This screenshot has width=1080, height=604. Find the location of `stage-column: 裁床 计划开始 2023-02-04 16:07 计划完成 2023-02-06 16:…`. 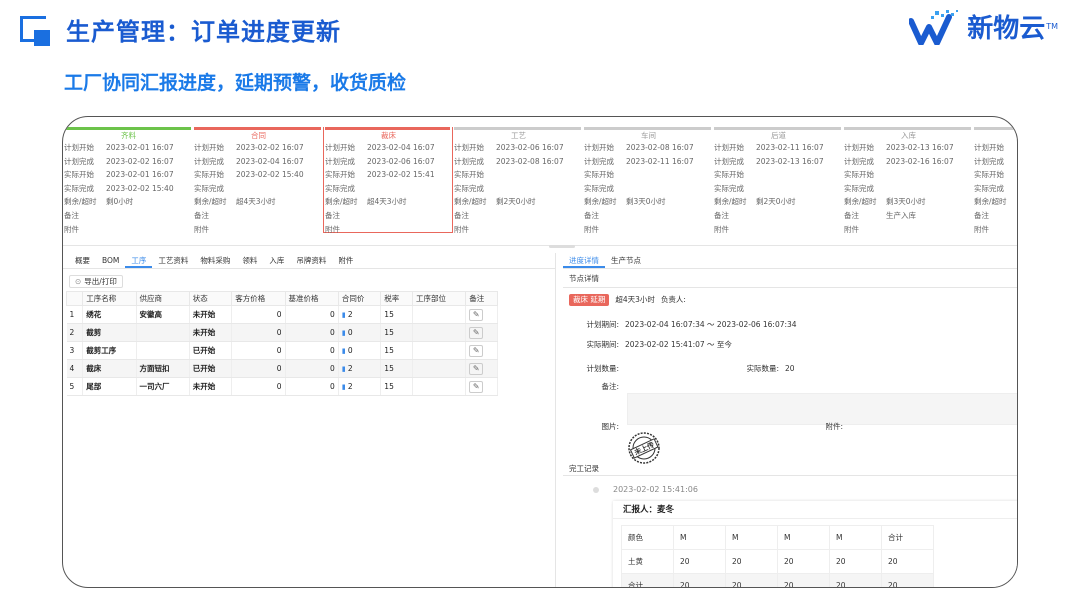

stage-column: 裁床 计划开始 2023-02-04 16:07 计划完成 2023-02-06 16:… is located at coordinates (388, 180).